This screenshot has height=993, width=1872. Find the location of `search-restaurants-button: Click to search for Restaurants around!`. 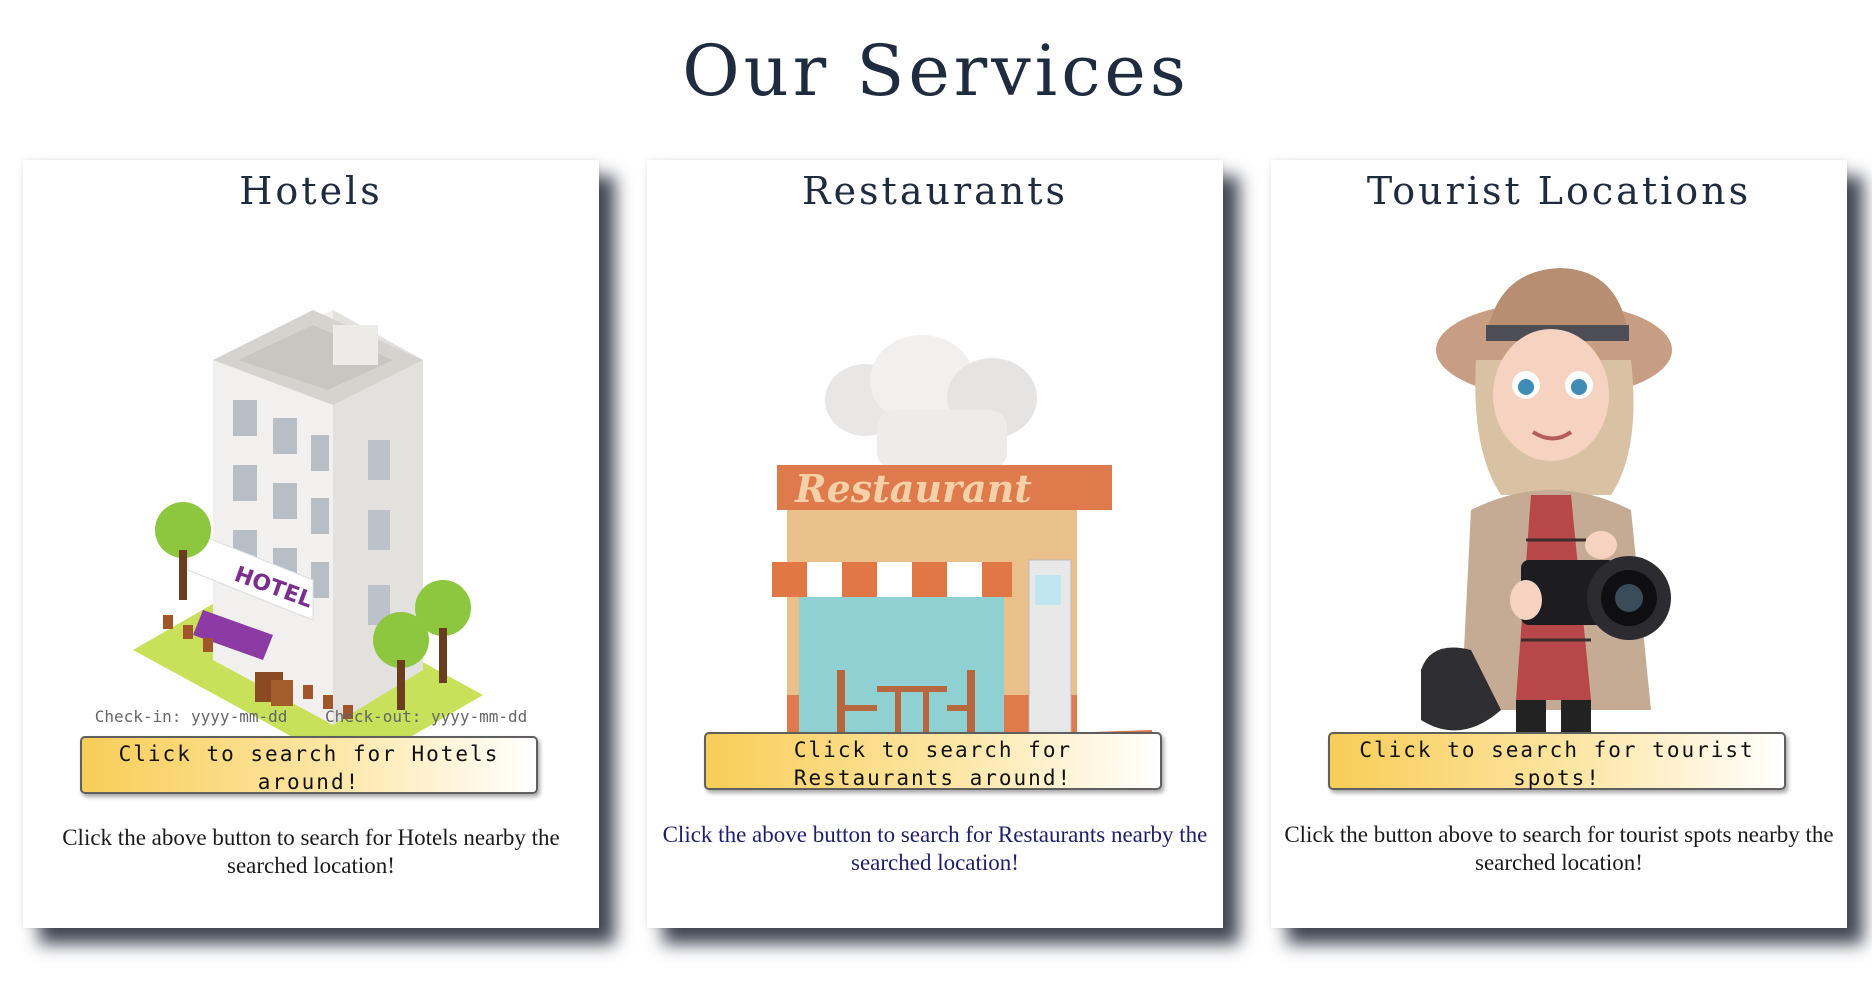

search-restaurants-button: Click to search for Restaurants around! is located at coordinates (933, 761).